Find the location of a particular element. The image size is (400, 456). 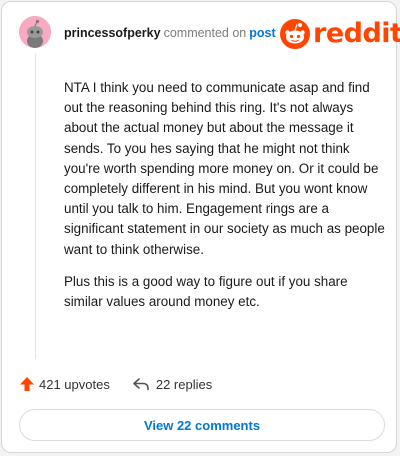

upvote-button: 421 upvotes is located at coordinates (64, 384).